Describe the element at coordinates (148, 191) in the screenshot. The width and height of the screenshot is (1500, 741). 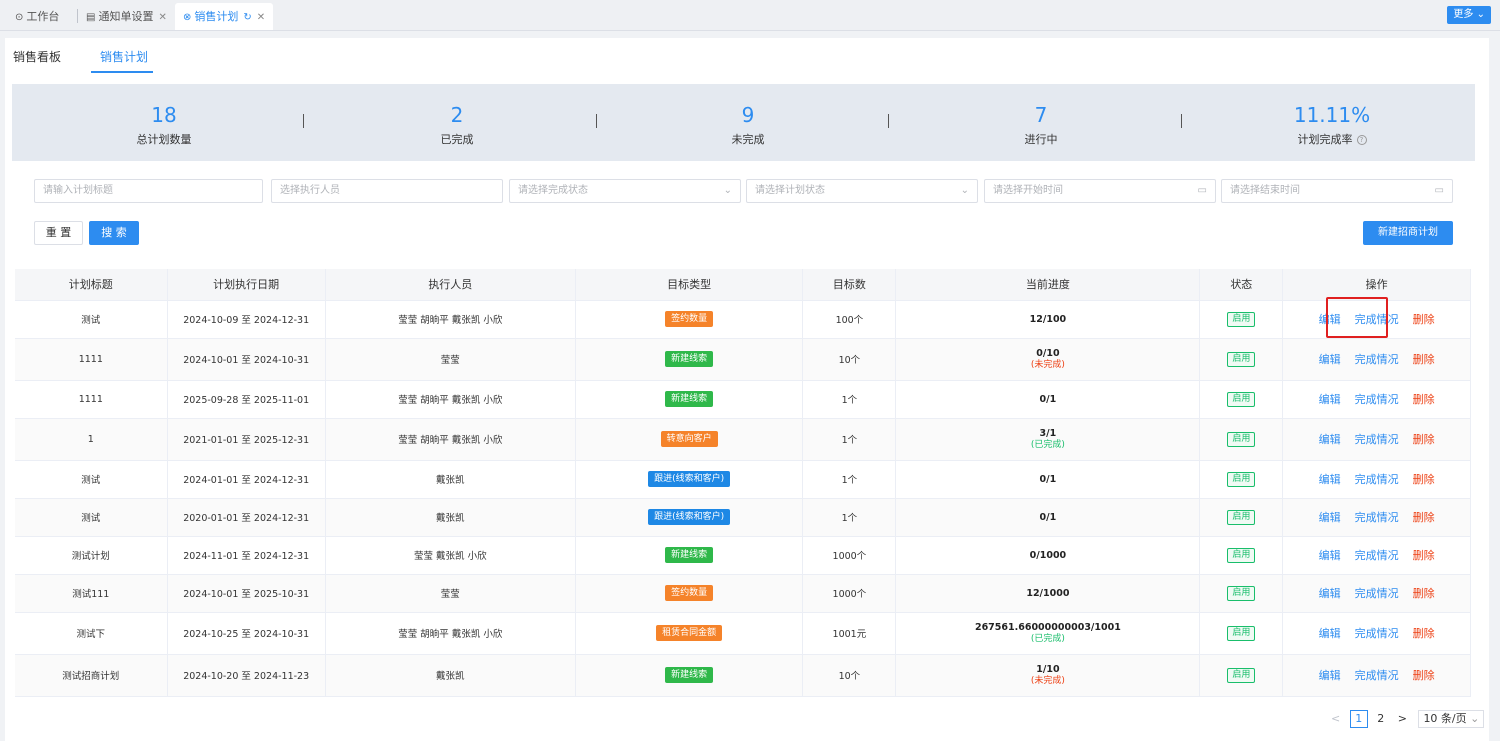
I see `plan-title-input: 请输入计划标题` at that location.